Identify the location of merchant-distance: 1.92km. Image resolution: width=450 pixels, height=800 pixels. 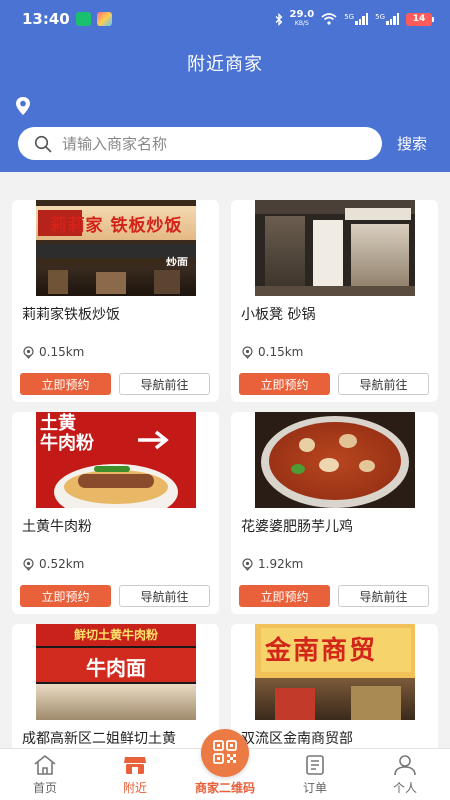
(272, 564).